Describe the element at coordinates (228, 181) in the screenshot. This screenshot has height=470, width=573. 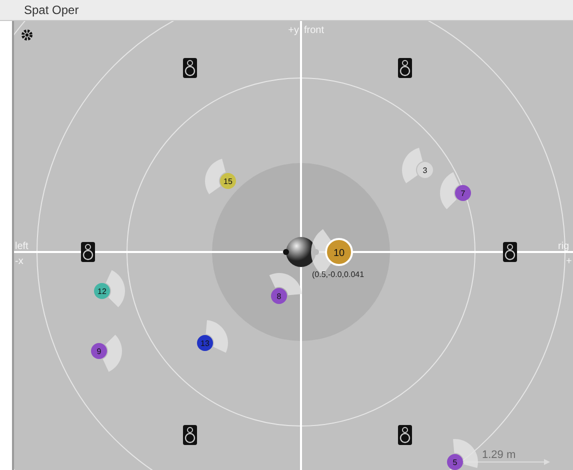
I see `source-ball: 15` at that location.